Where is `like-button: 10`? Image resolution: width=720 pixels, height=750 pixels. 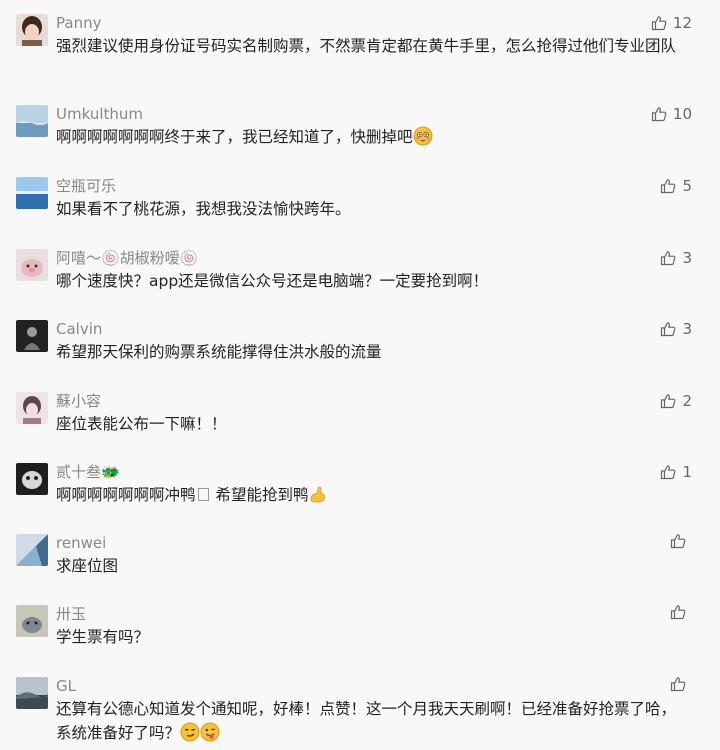
like-button: 10 is located at coordinates (671, 114).